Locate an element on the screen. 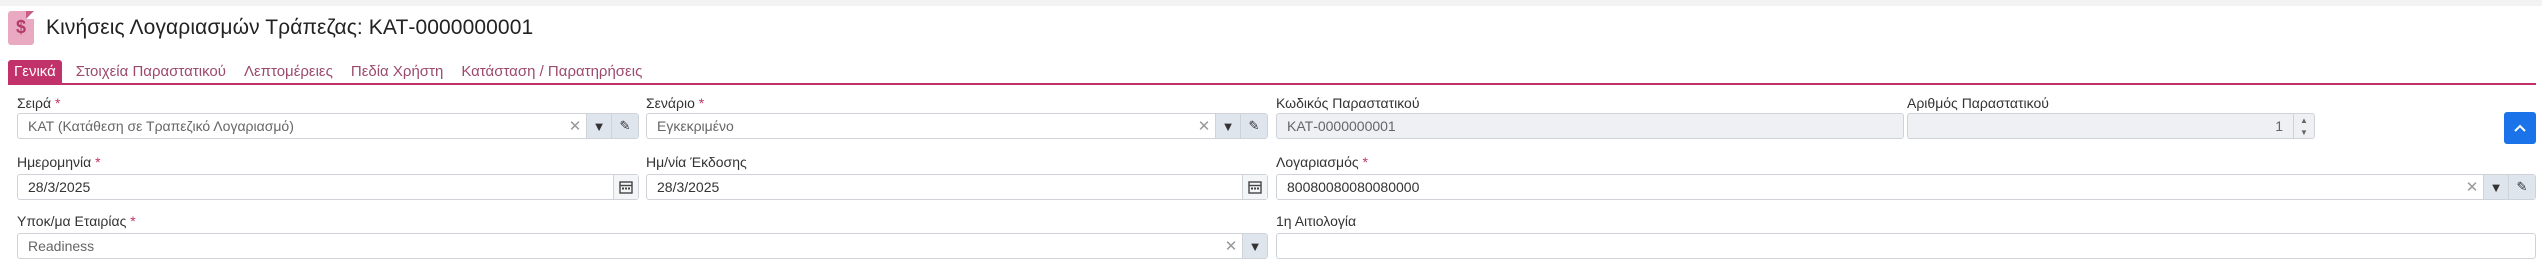  doc-number-field: 1 ▲ ▼ is located at coordinates (2111, 126).